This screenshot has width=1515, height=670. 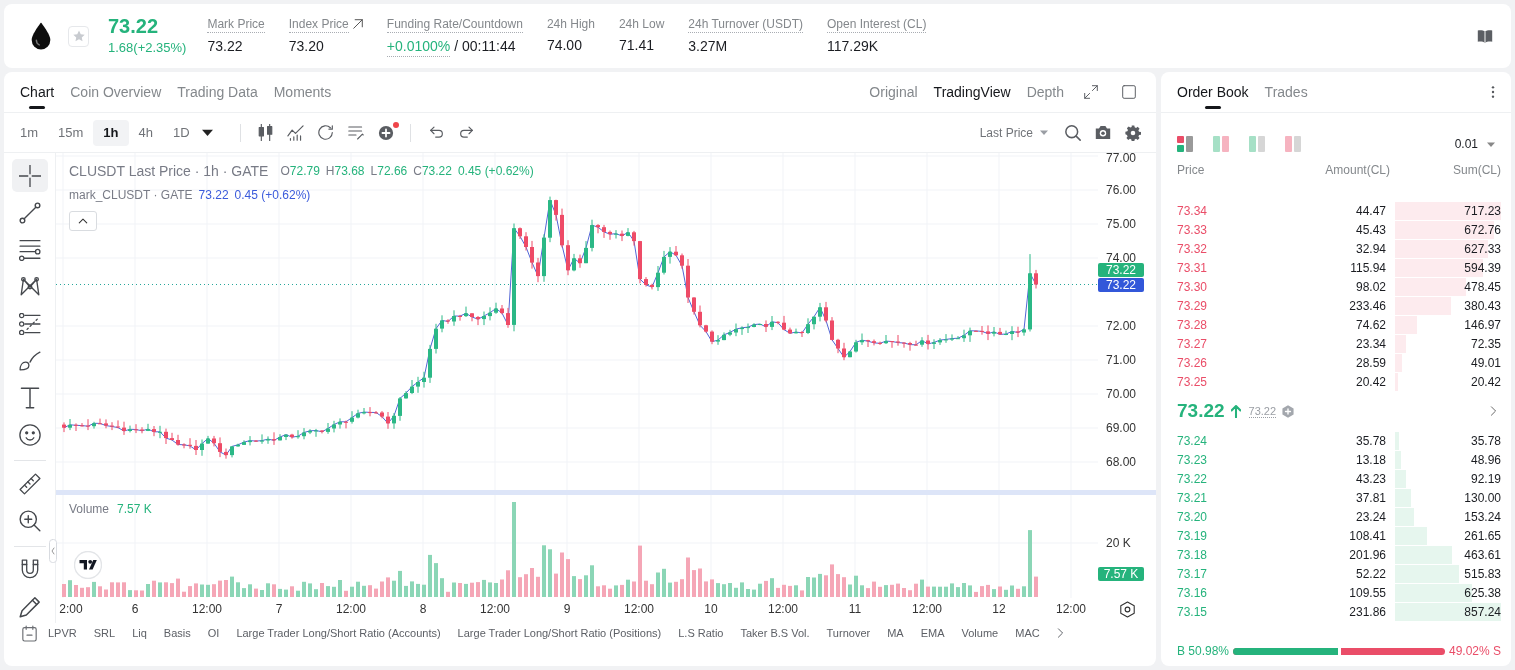 What do you see at coordinates (29, 175) in the screenshot?
I see `drawing-tool-button` at bounding box center [29, 175].